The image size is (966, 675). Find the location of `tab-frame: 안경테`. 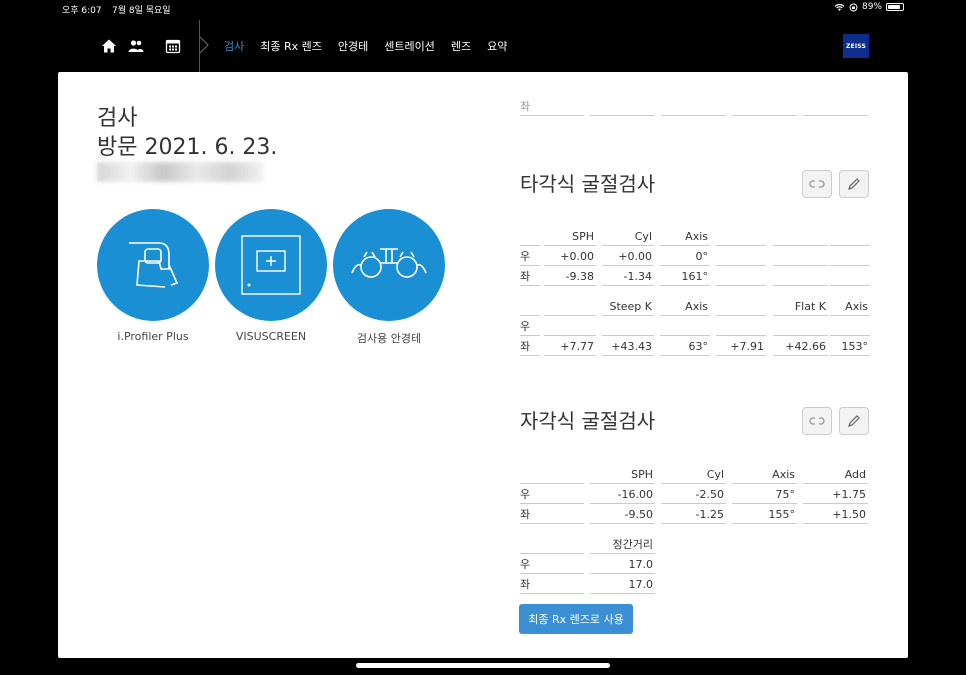

tab-frame: 안경테 is located at coordinates (353, 46).